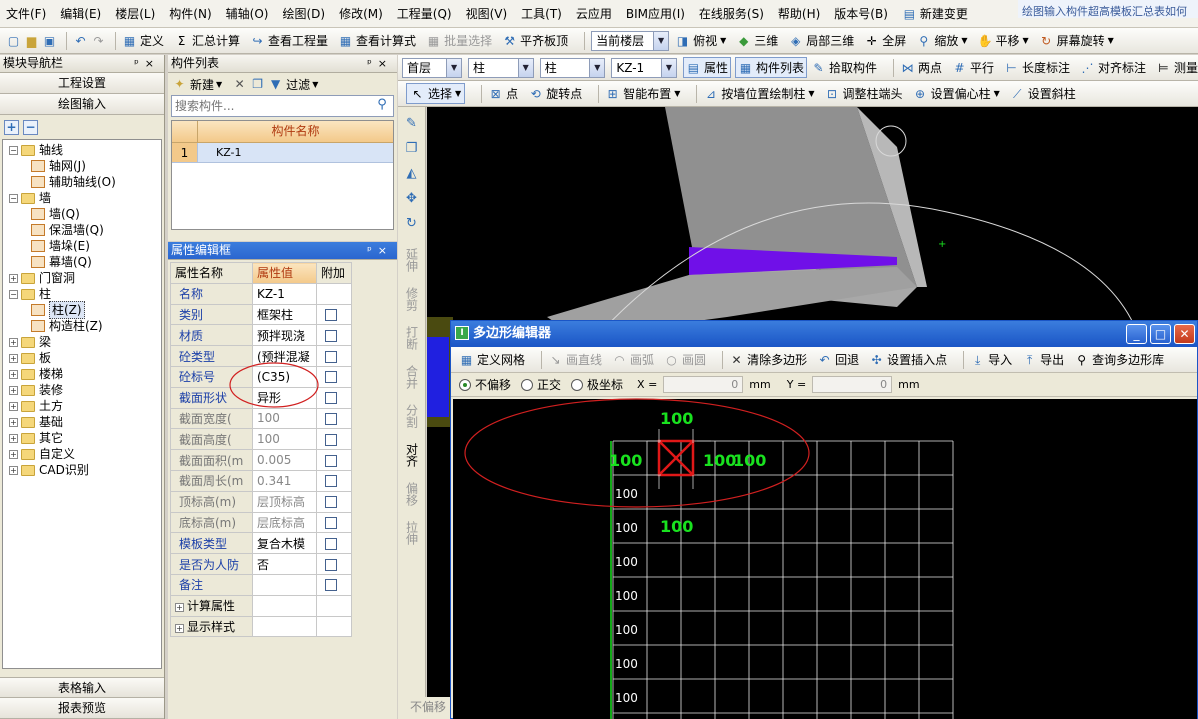  What do you see at coordinates (655, 13) in the screenshot?
I see `menu-bim: BIM应用(I)` at bounding box center [655, 13].